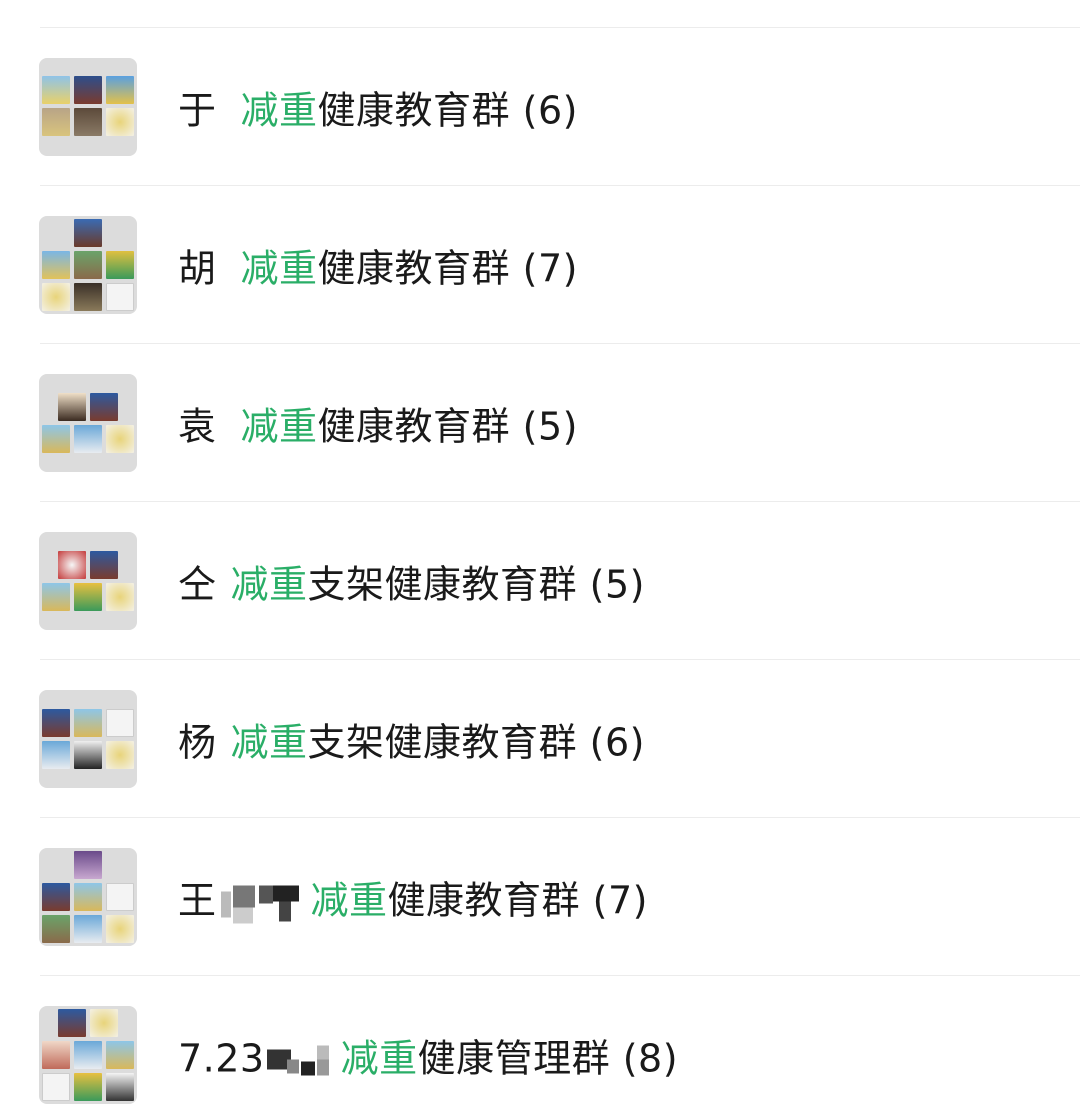  I want to click on group-name: 7.23 减重健康管理群 (8), so click(428, 1055).